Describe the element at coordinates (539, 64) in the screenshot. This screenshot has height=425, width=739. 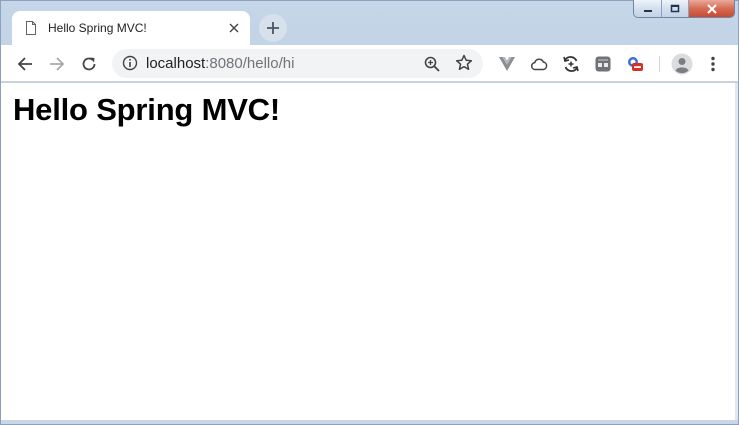
I see `cloud-icon` at that location.